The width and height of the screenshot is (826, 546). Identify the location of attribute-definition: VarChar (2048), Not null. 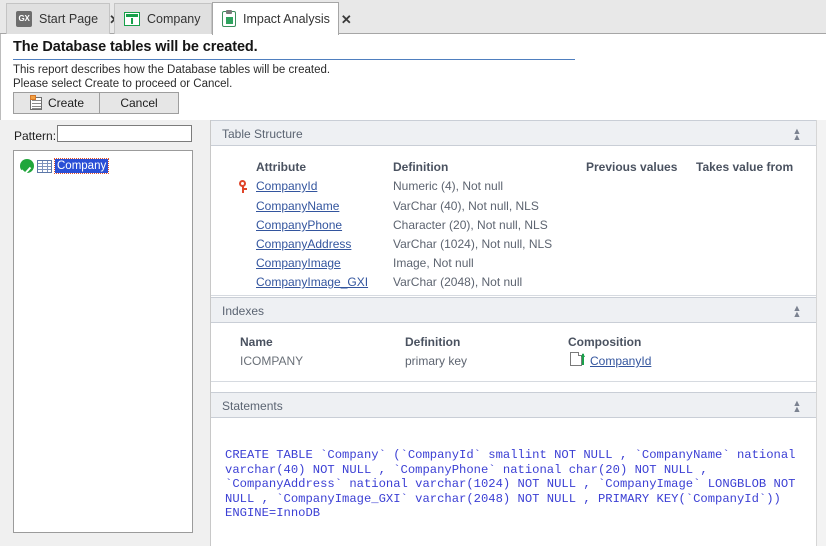
(458, 282).